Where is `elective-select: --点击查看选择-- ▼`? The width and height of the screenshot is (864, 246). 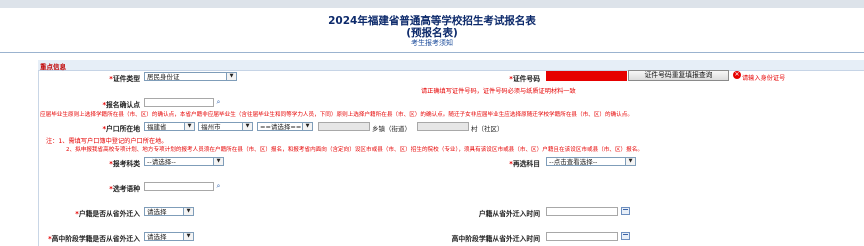 elective-select: --点击查看选择-- ▼ is located at coordinates (591, 161).